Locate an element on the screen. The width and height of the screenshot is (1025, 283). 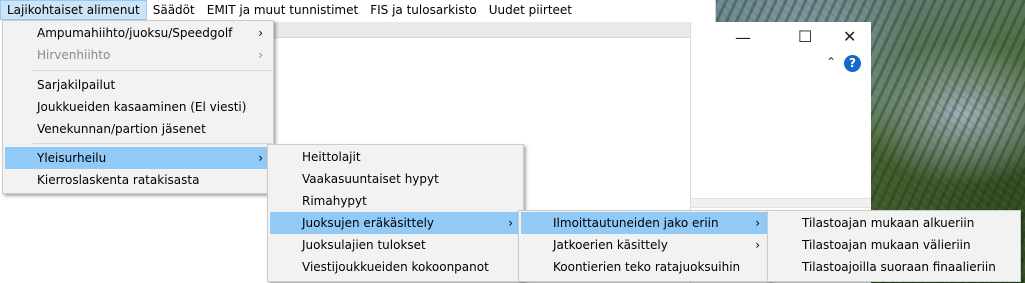
menubar-item-uudet-piirteet: Uudet piirteet is located at coordinates (530, 10).